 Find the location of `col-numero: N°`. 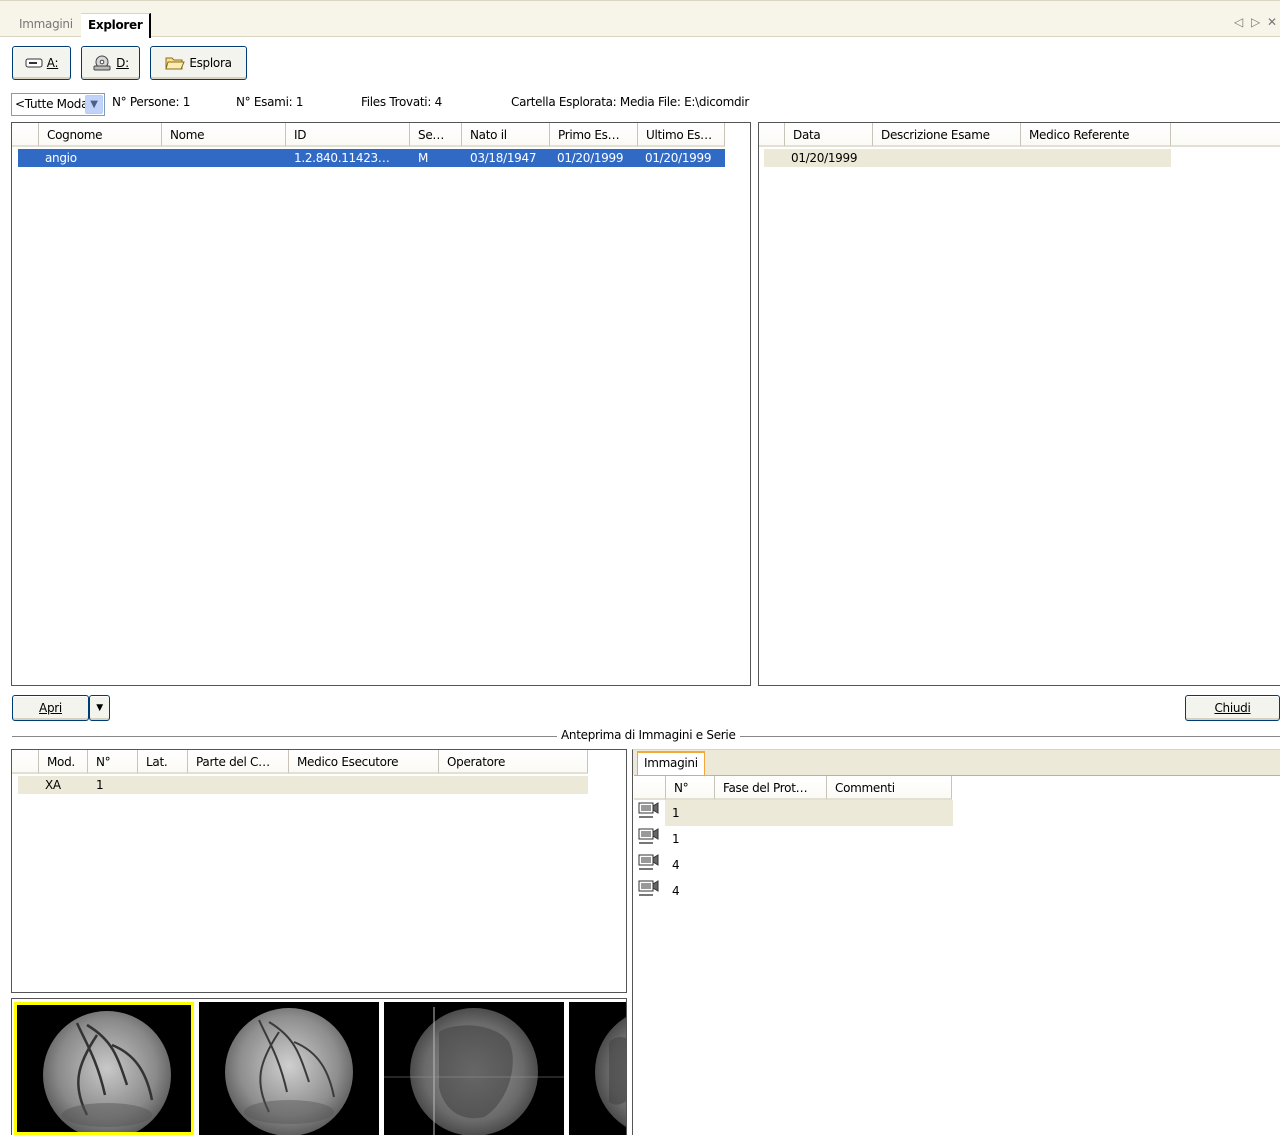

col-numero: N° is located at coordinates (113, 762).